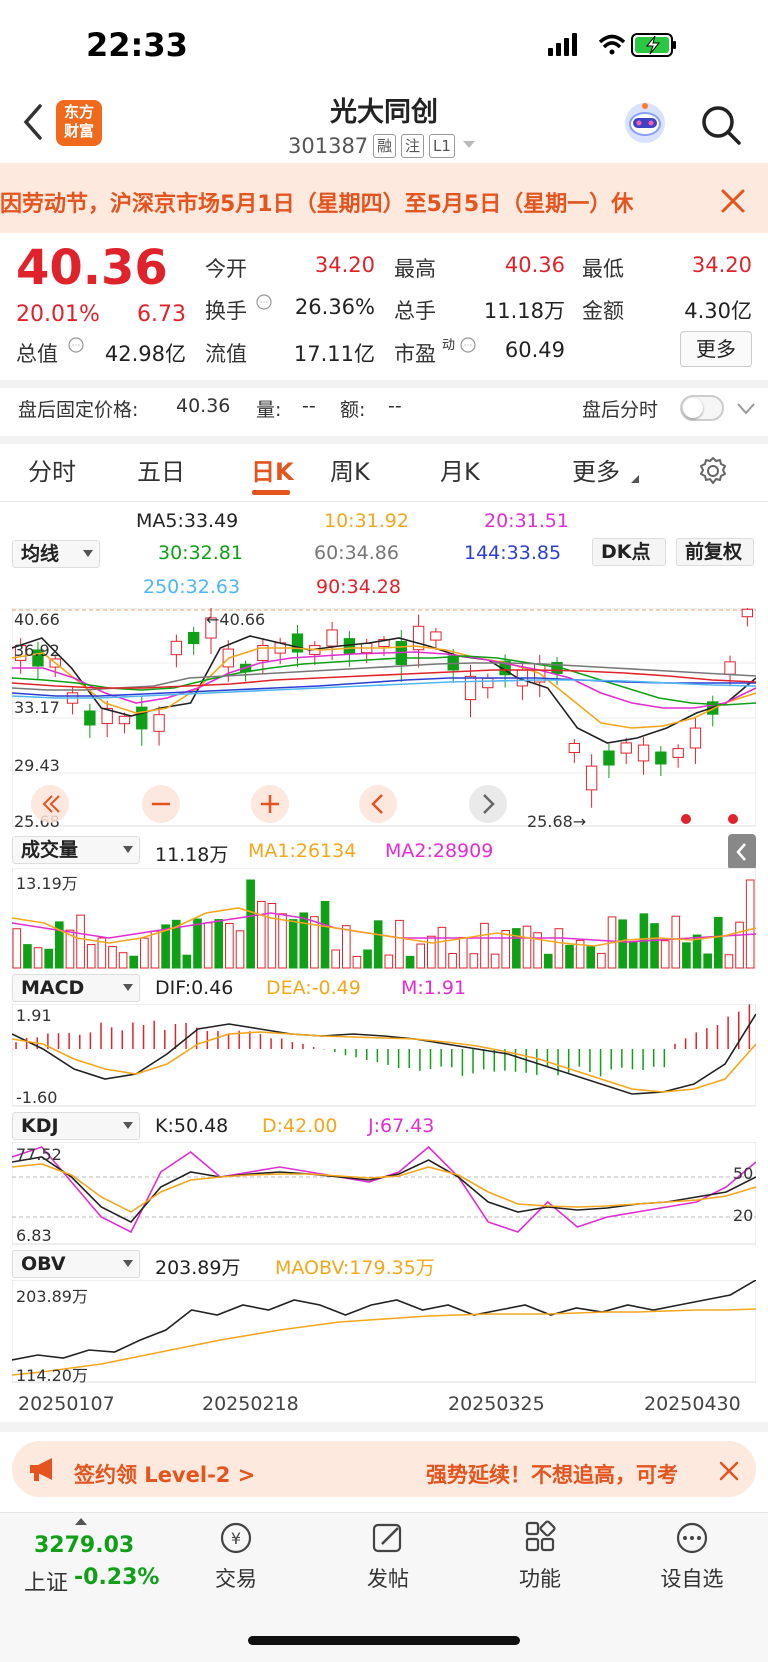  Describe the element at coordinates (629, 552) in the screenshot. I see `dk-point-button: DK点` at that location.